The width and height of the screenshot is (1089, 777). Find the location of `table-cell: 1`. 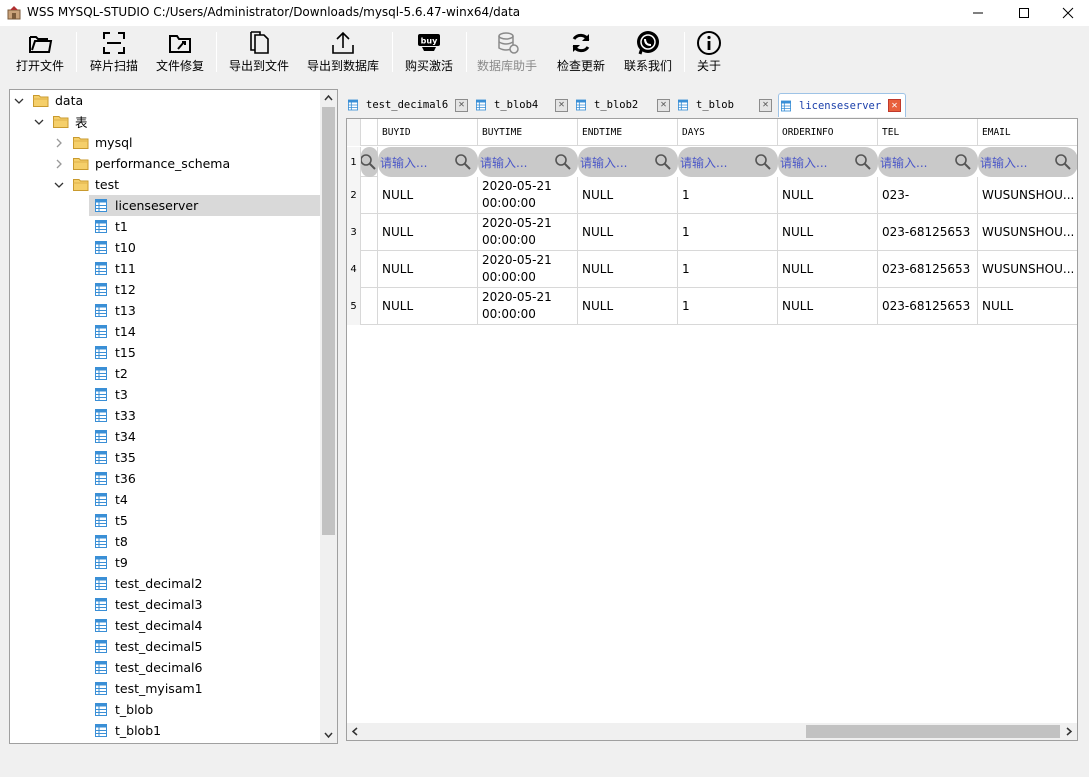

table-cell: 1 is located at coordinates (728, 195).